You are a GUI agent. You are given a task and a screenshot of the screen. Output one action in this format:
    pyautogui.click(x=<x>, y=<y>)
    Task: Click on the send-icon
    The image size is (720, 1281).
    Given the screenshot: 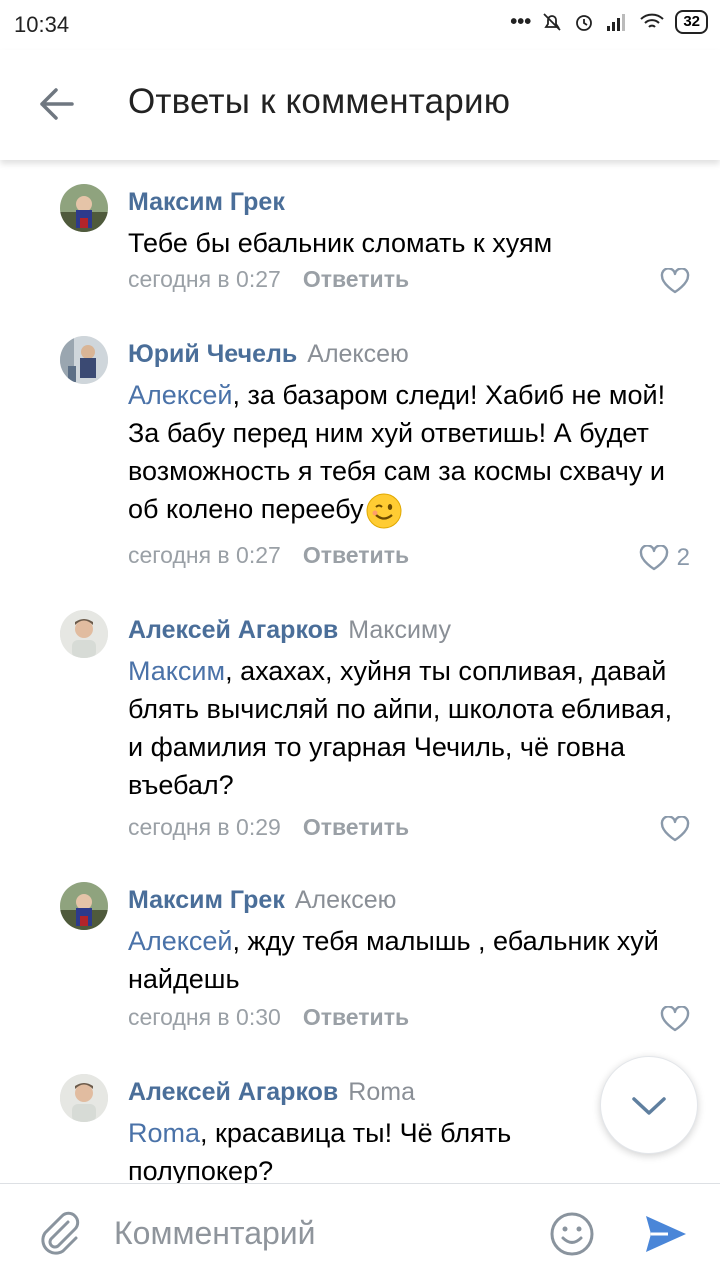 What is the action you would take?
    pyautogui.click(x=666, y=1234)
    